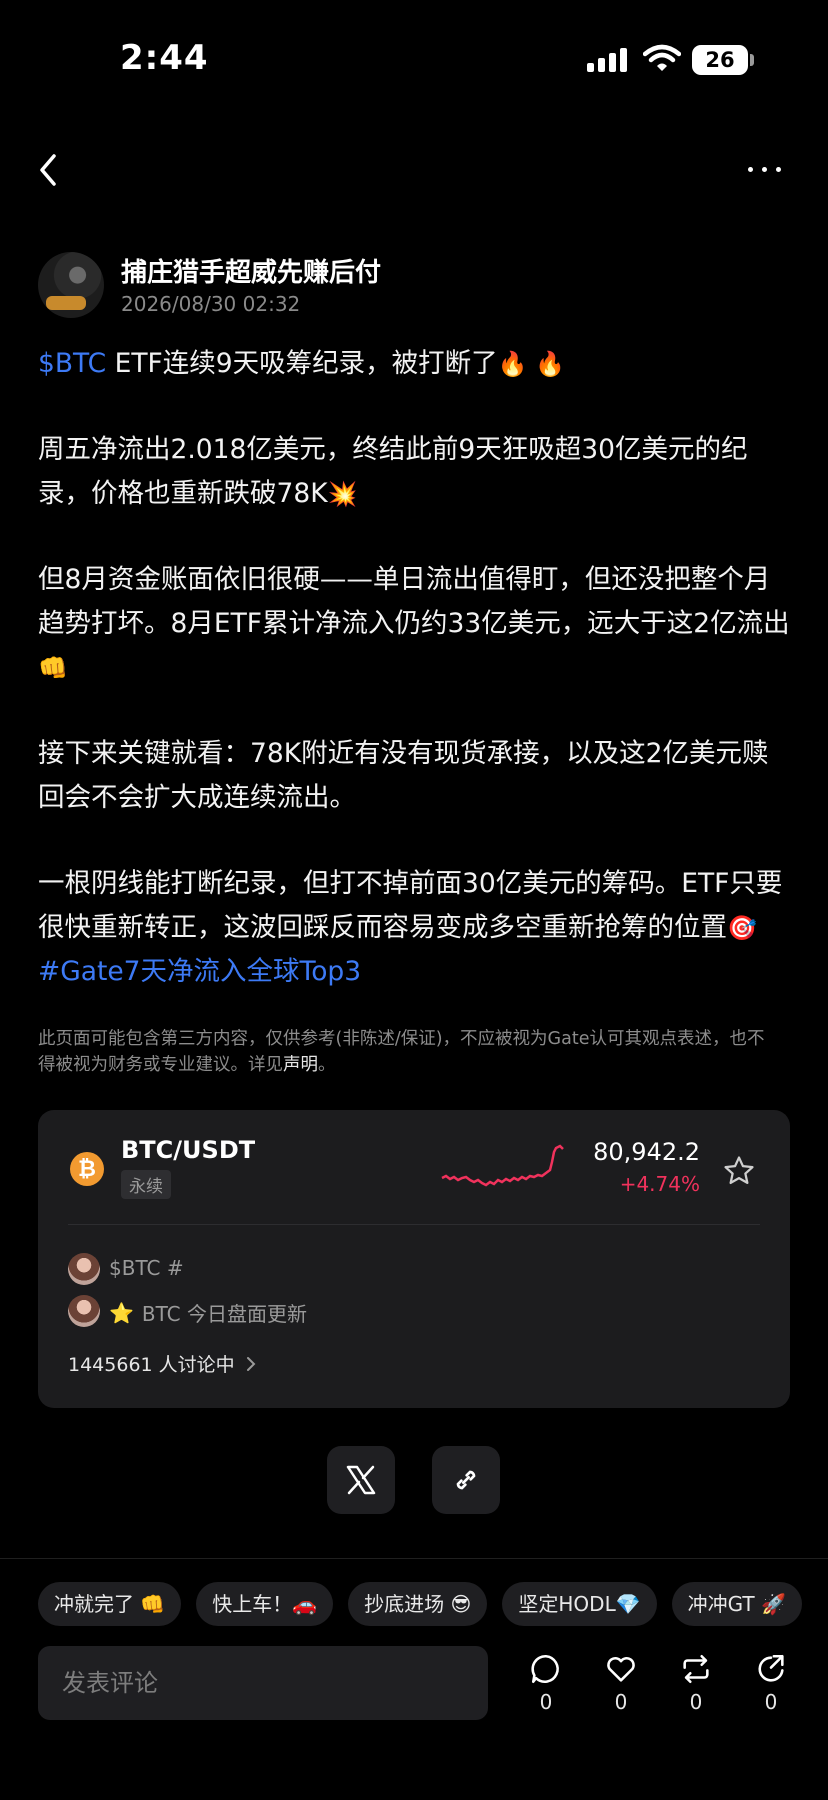 The image size is (828, 1800). Describe the element at coordinates (87, 1169) in the screenshot. I see `bitcoin-icon: ₿` at that location.